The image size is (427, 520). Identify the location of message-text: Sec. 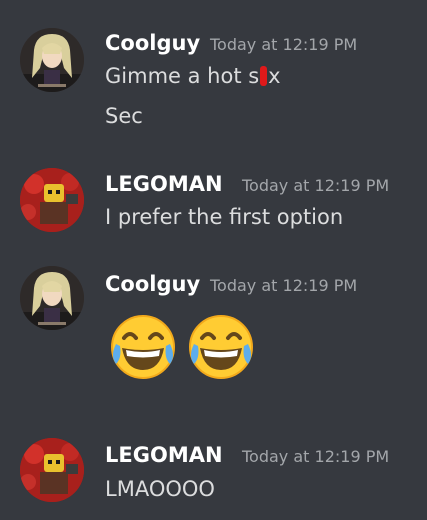
(124, 116).